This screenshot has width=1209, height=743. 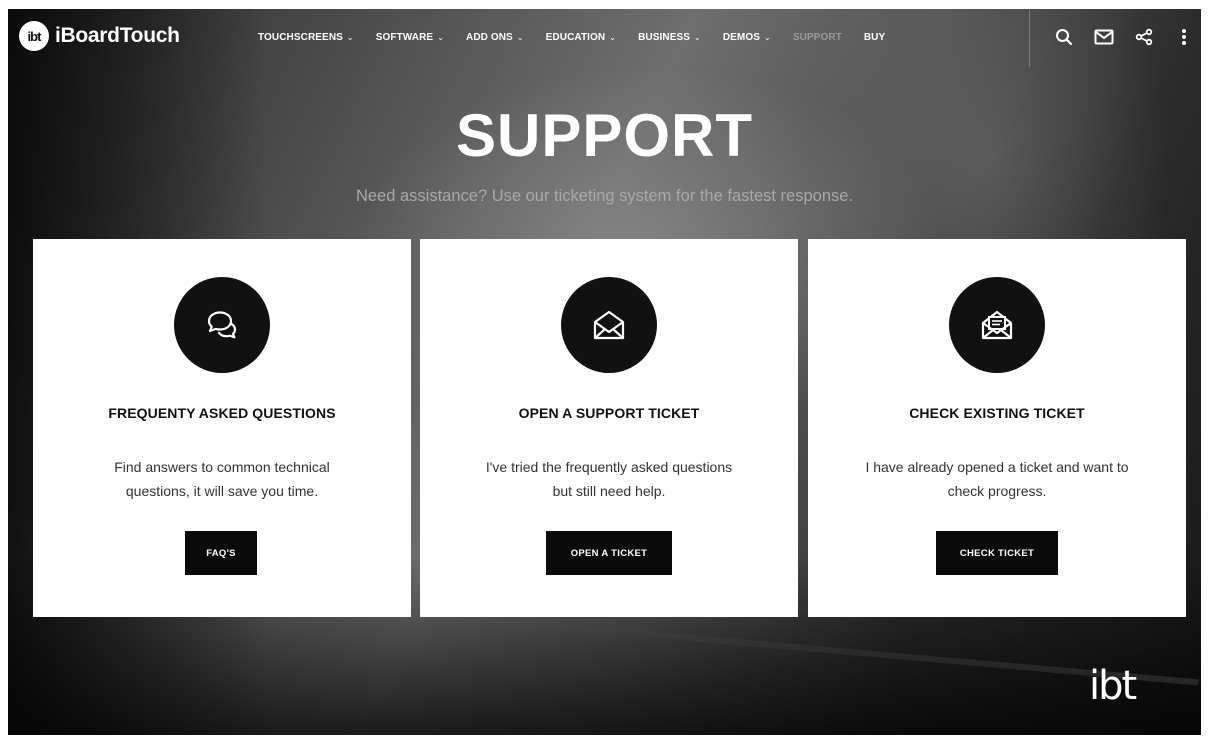 What do you see at coordinates (609, 491) in the screenshot?
I see `card-description-line: but still need help.` at bounding box center [609, 491].